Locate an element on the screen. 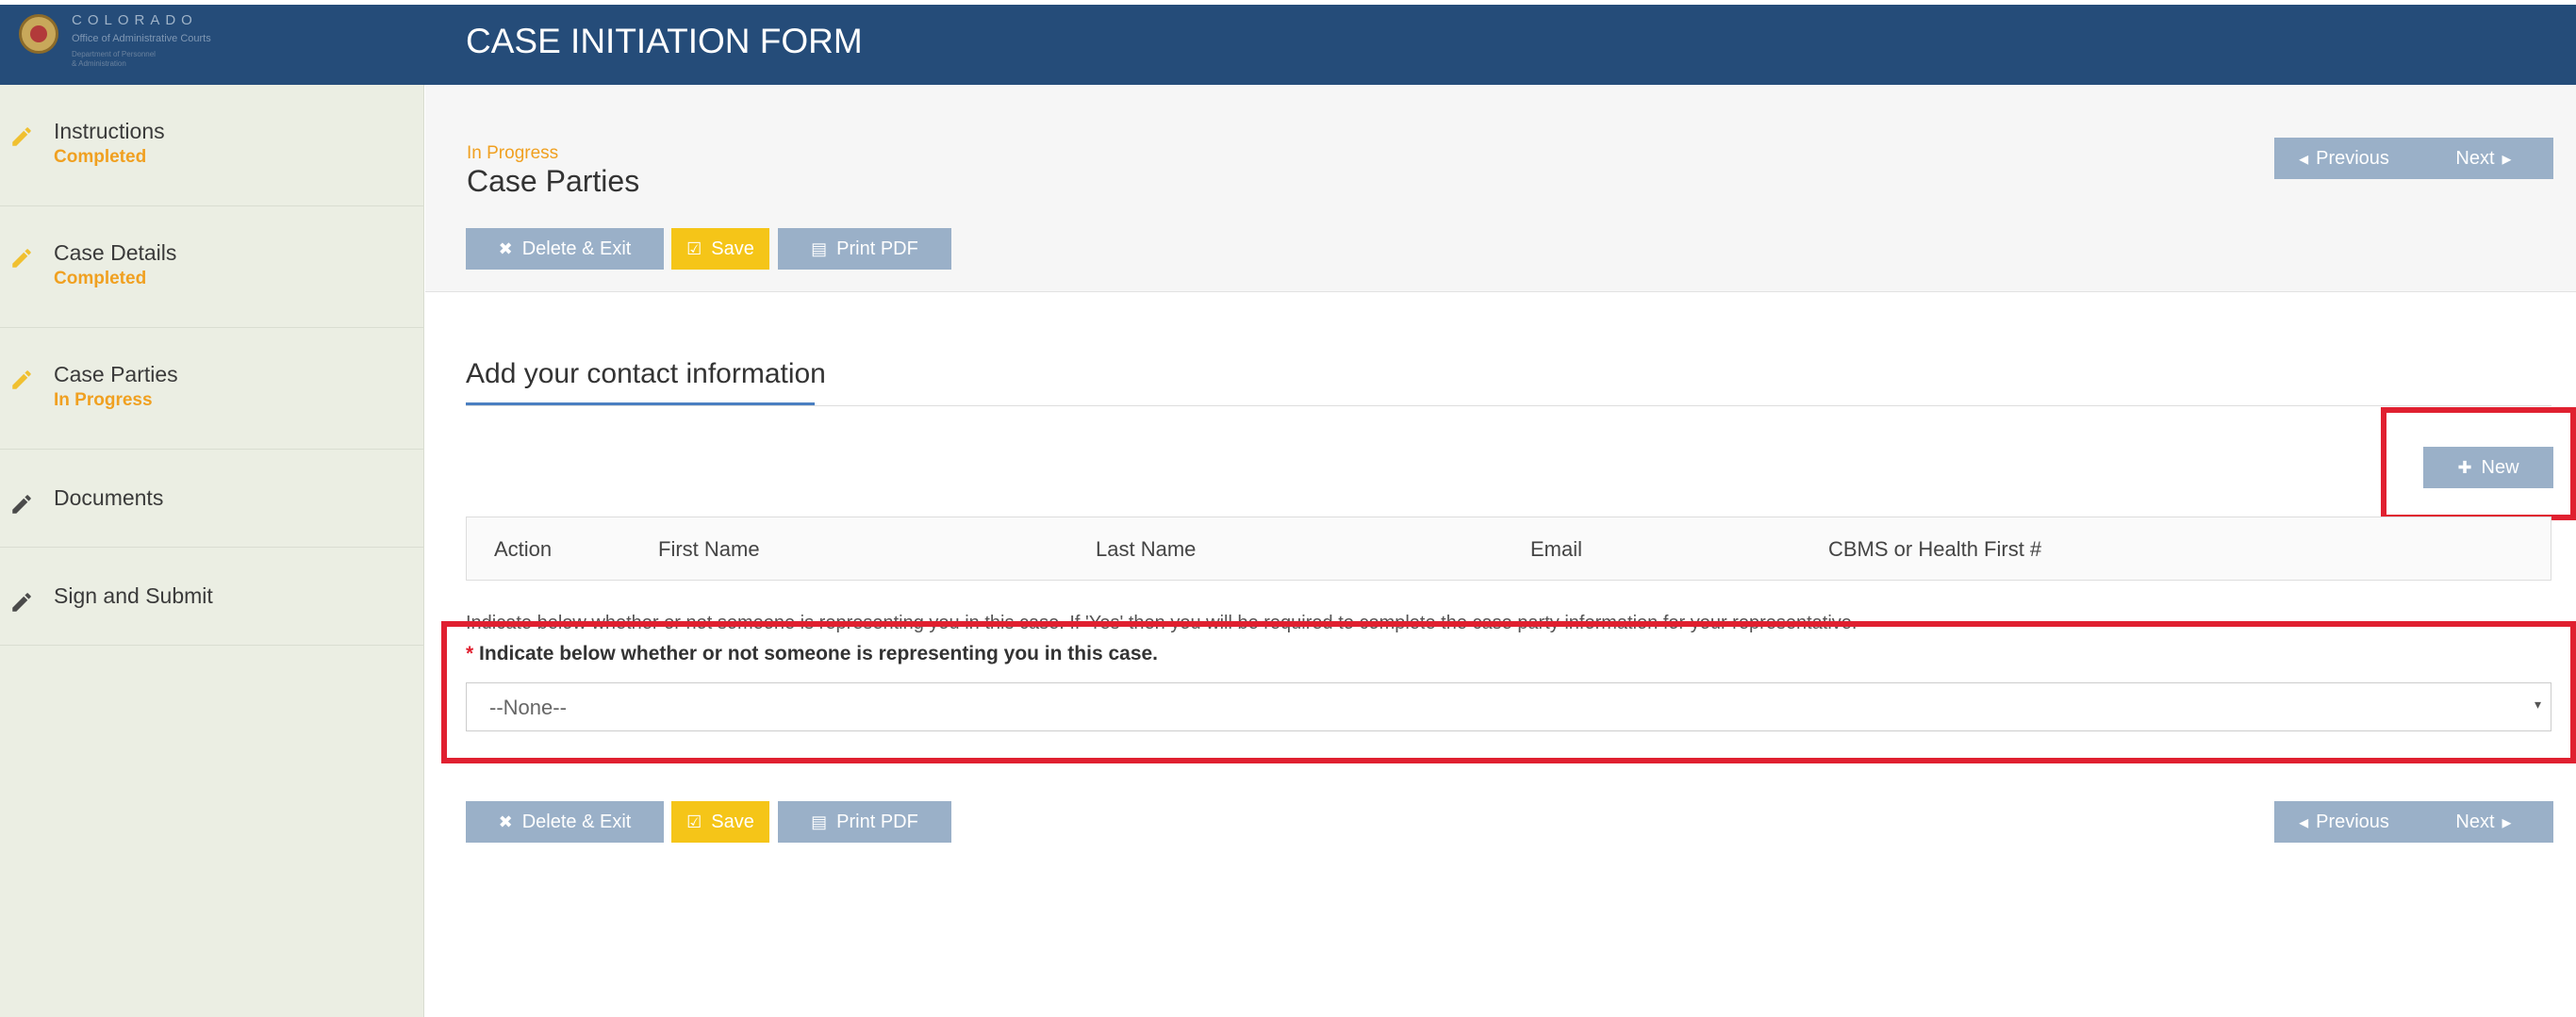 This screenshot has width=2576, height=1017. delete-exit-button-bottom: ✖ Delete & Exit is located at coordinates (565, 822).